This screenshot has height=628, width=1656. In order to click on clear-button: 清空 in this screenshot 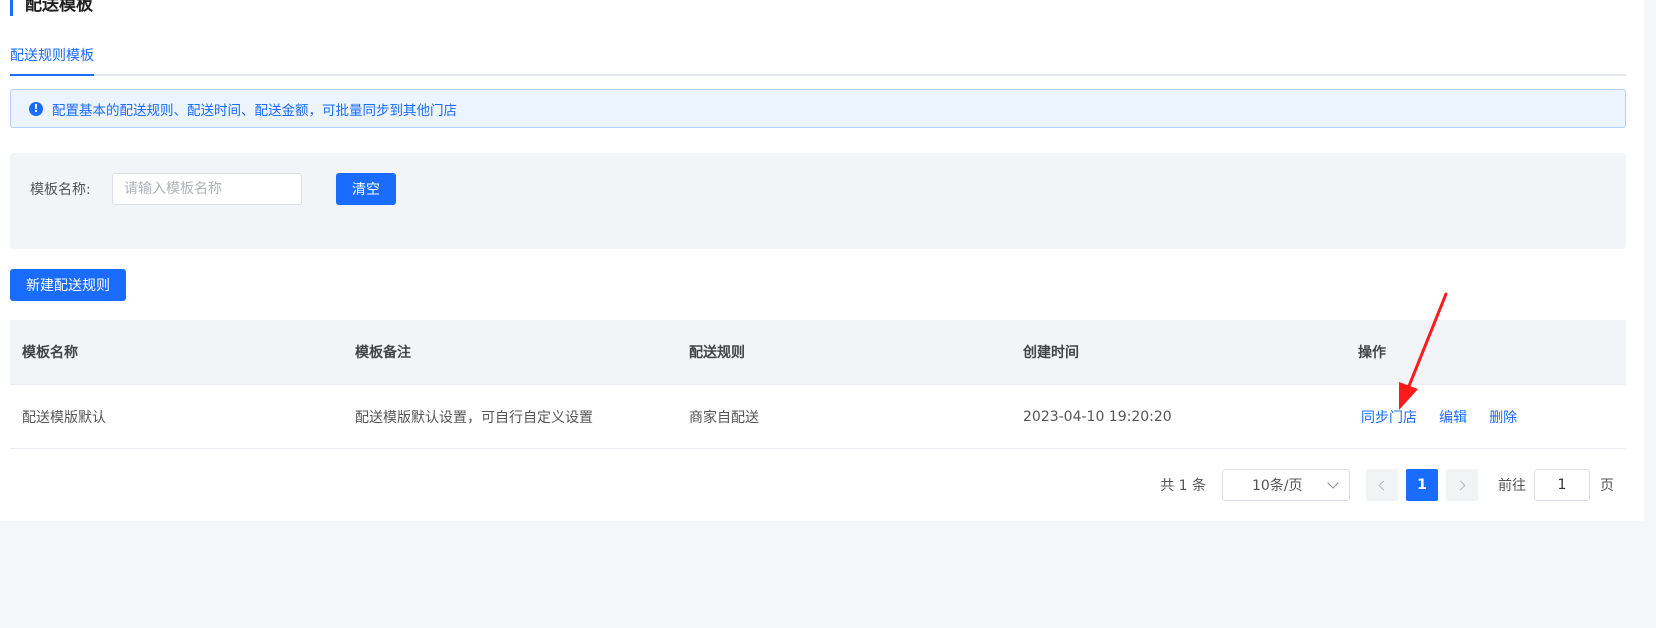, I will do `click(366, 189)`.